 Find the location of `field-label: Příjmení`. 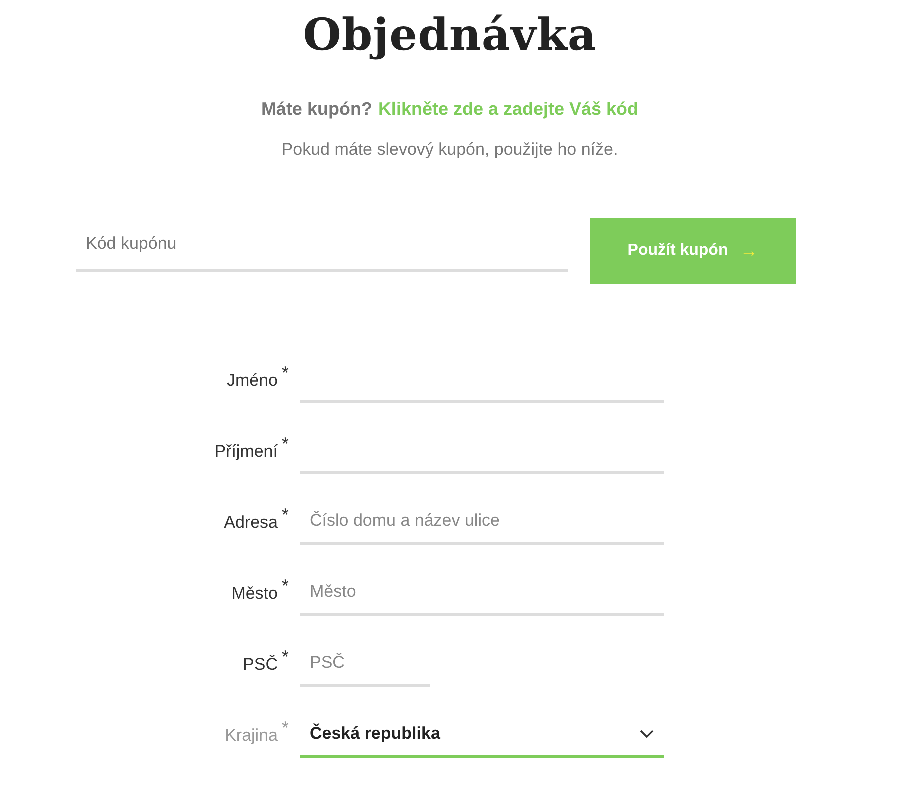

field-label: Příjmení is located at coordinates (246, 452).